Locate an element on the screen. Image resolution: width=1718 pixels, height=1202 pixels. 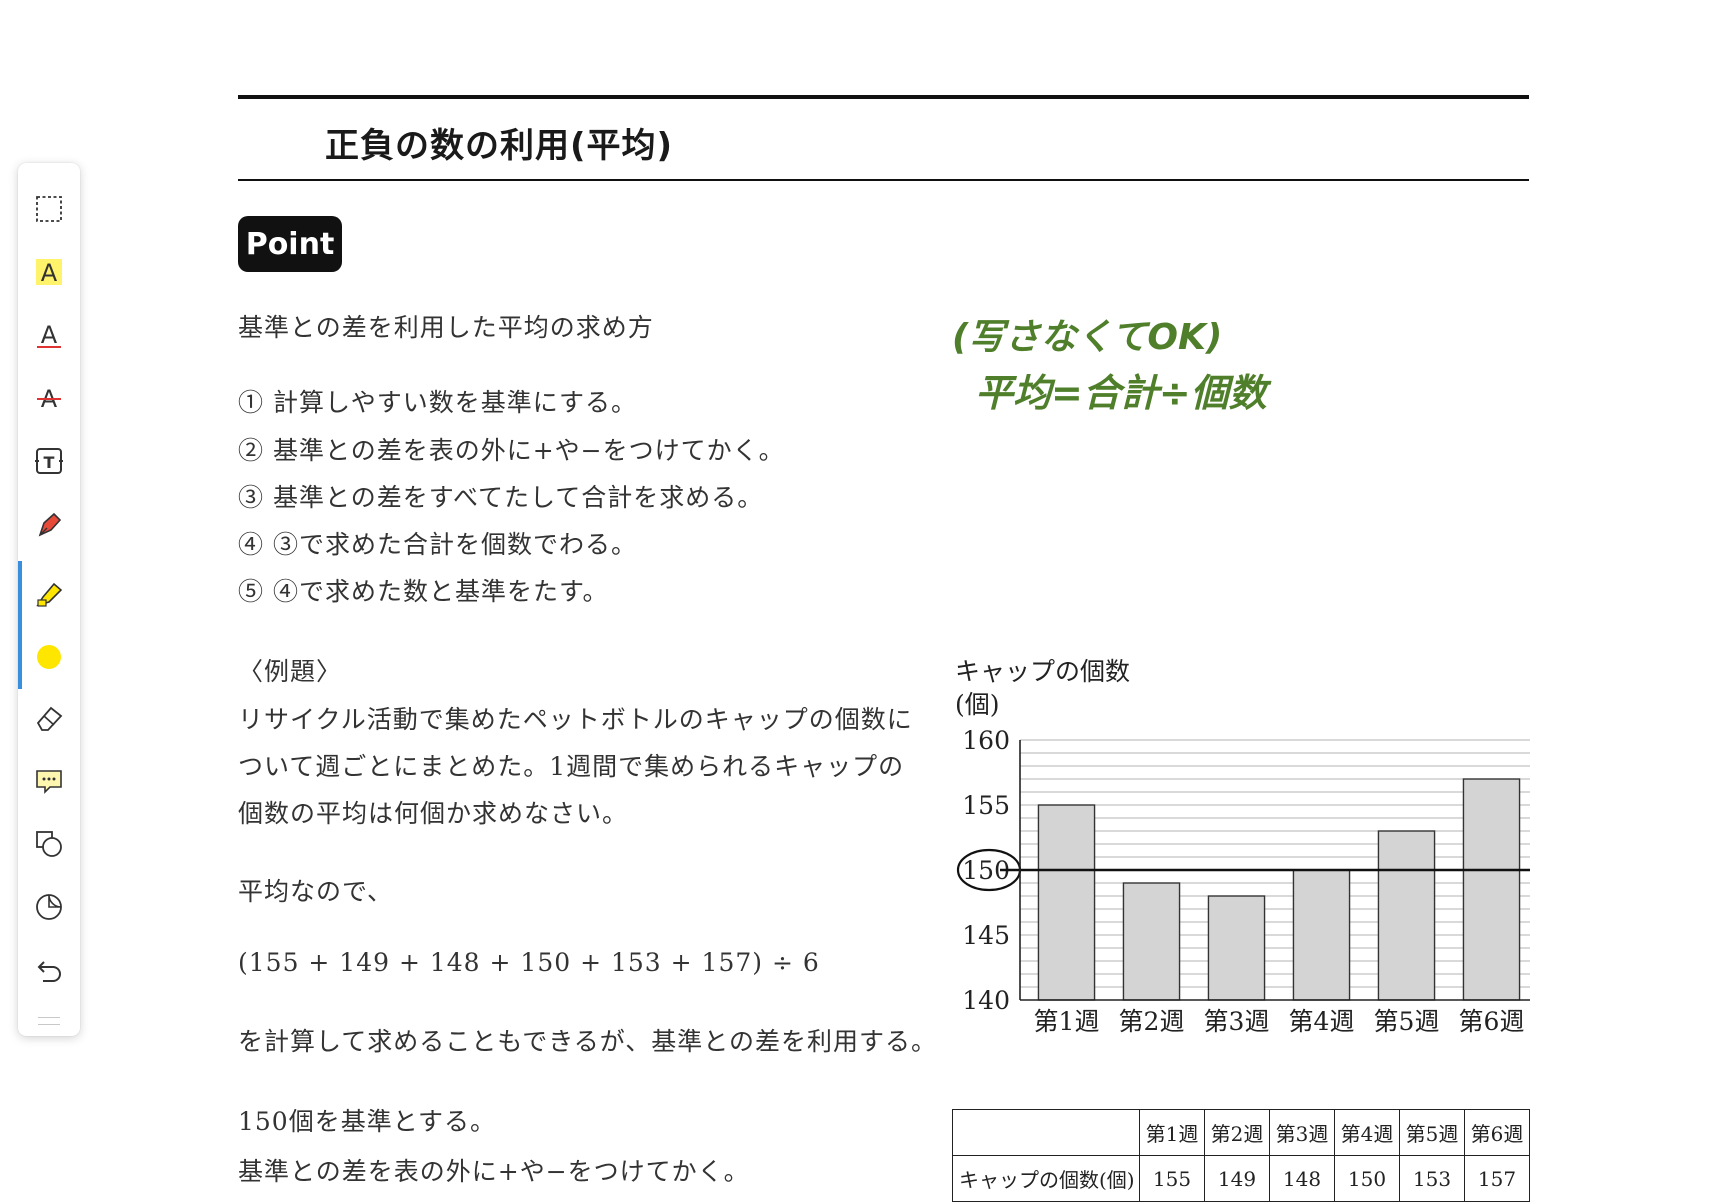
table-corner-cell is located at coordinates (1046, 1132).